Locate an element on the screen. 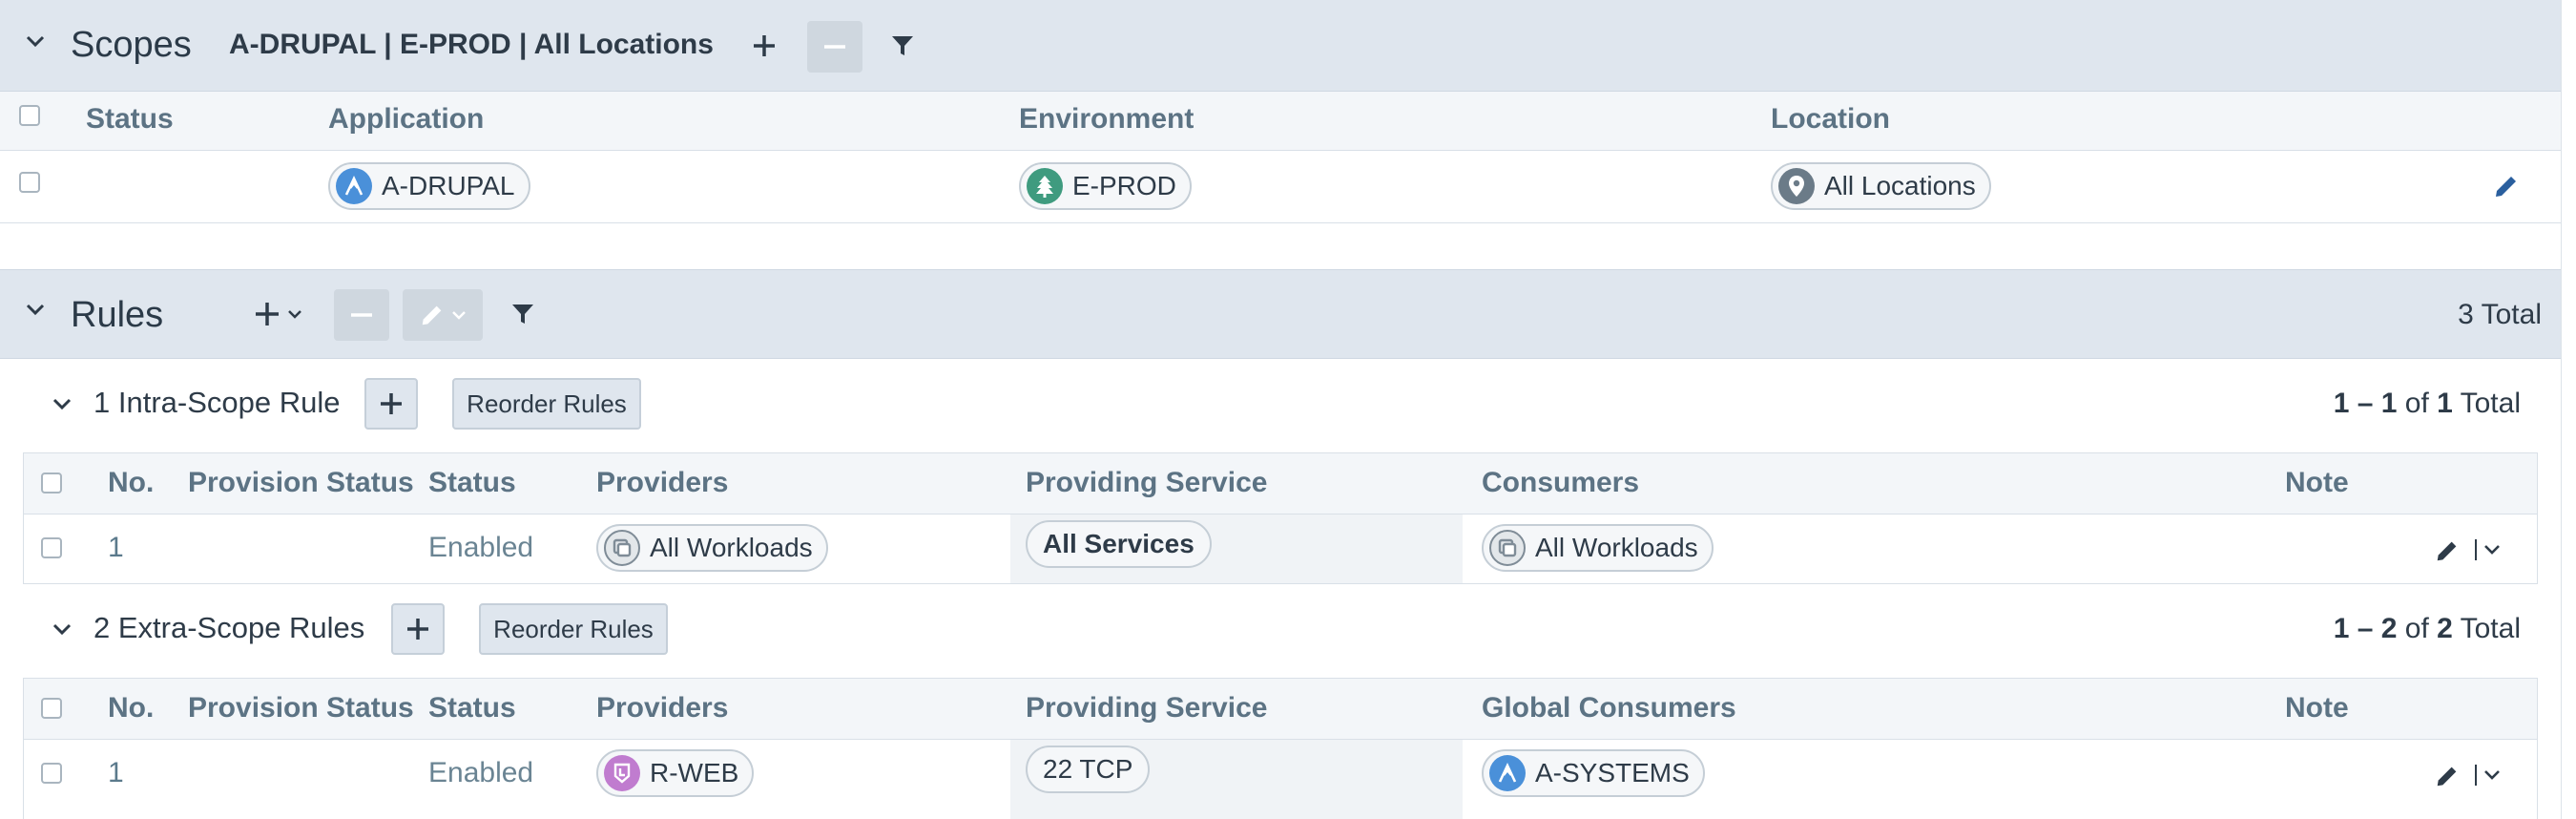  consumer-label: All Workloads is located at coordinates (1598, 548).